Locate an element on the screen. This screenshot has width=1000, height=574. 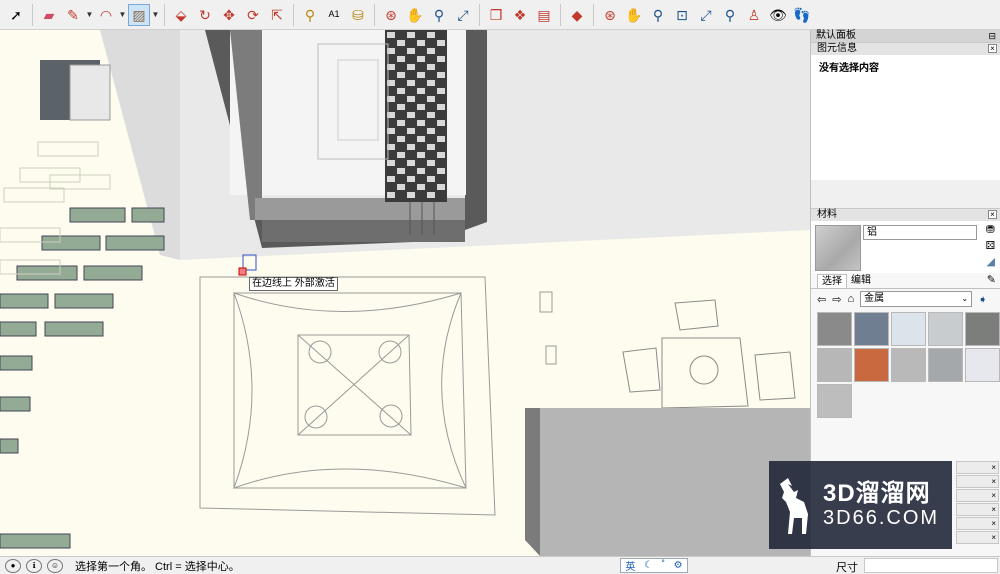
ruby-console-icon: ◆ is located at coordinates (577, 15).